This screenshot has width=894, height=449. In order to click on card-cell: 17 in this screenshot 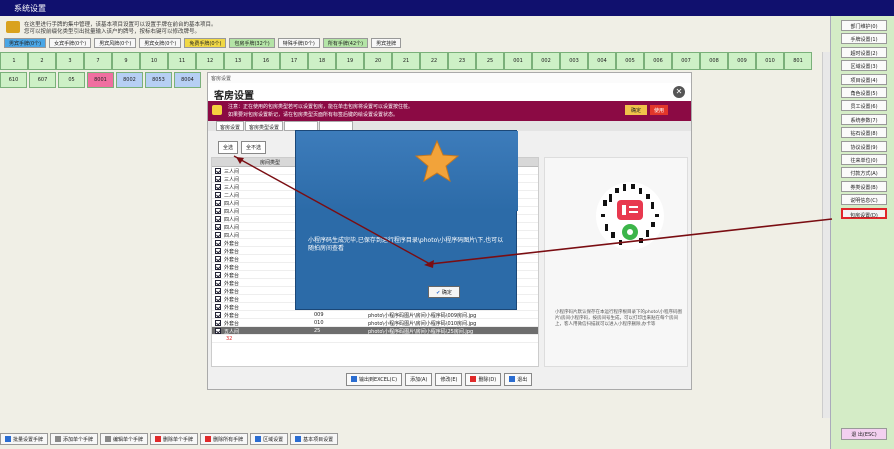, I will do `click(294, 61)`.